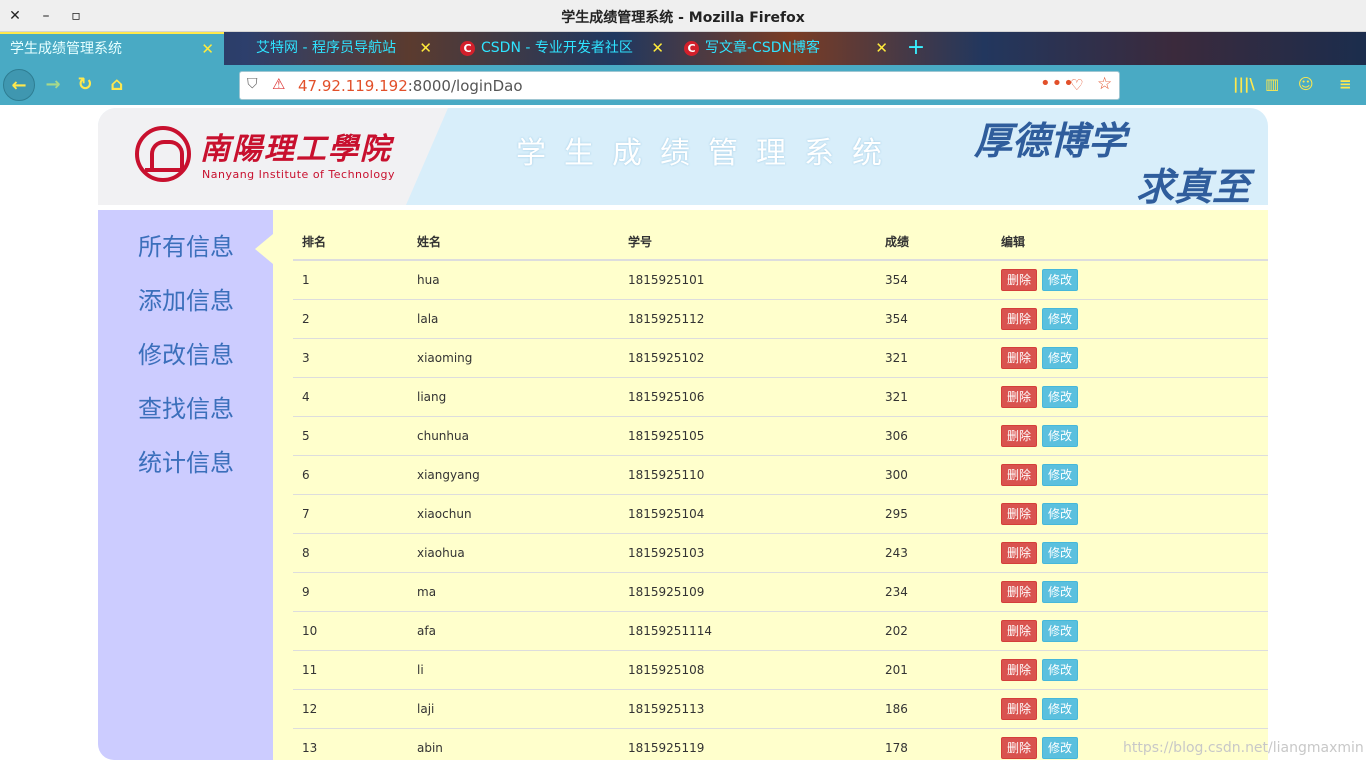 The height and width of the screenshot is (768, 1366). What do you see at coordinates (513, 242) in the screenshot?
I see `column-header-name: 姓名` at bounding box center [513, 242].